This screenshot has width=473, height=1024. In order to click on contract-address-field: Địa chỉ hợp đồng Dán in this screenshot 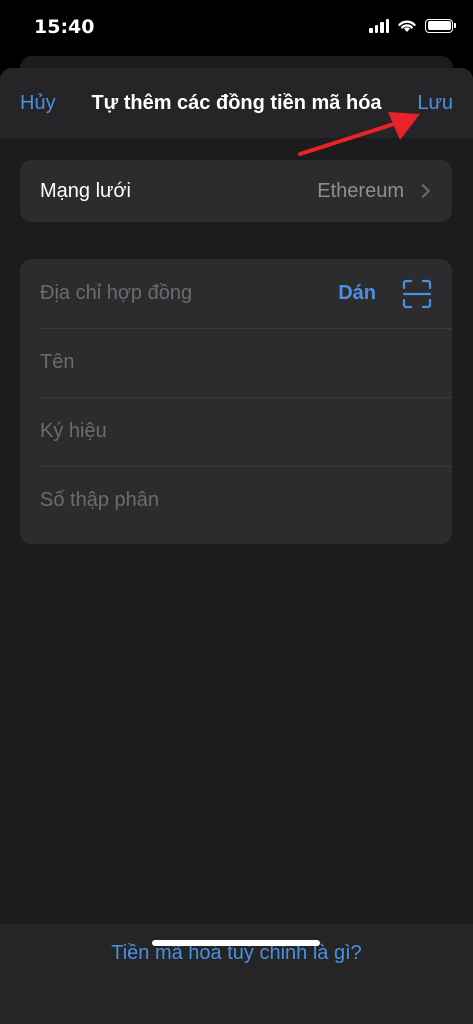, I will do `click(236, 293)`.